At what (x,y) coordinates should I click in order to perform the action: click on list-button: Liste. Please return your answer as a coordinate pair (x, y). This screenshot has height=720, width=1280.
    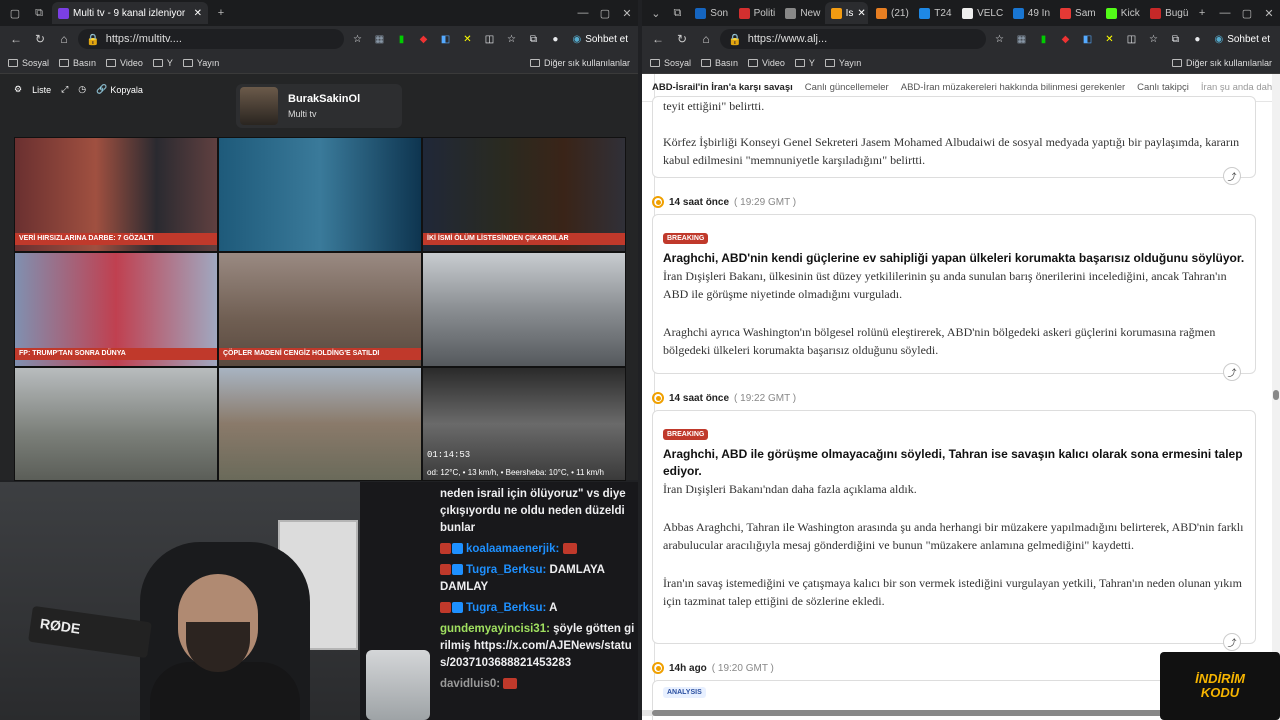
    Looking at the image, I should click on (41, 90).